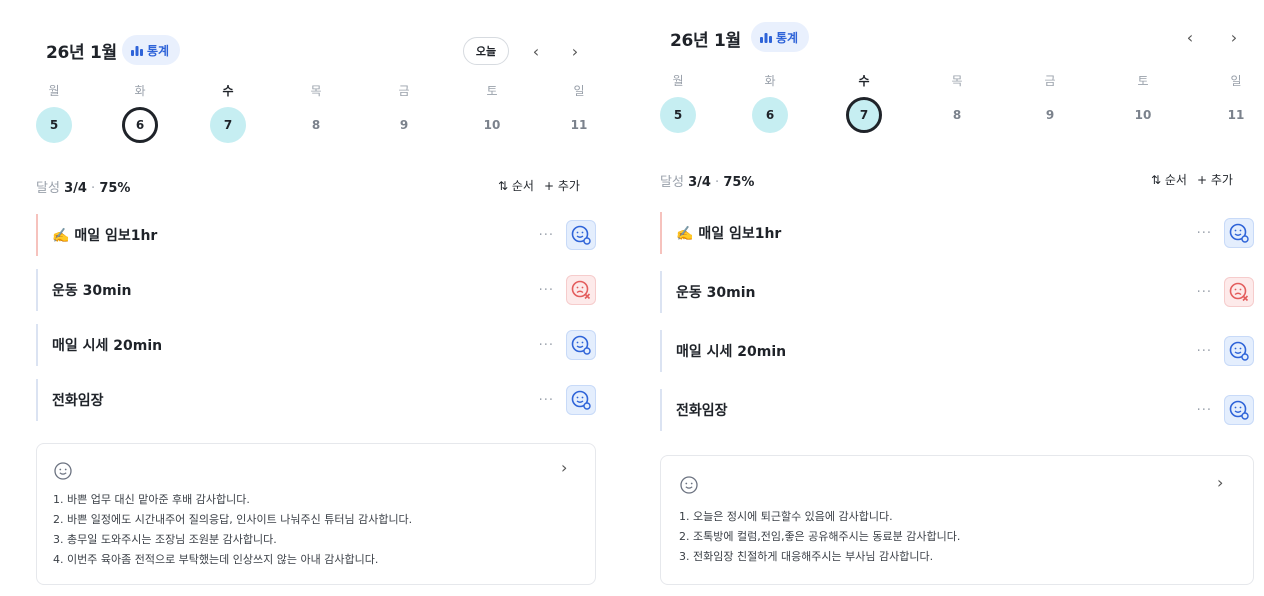 The image size is (1264, 596). Describe the element at coordinates (54, 91) in the screenshot. I see `weekday-mon: 월` at that location.